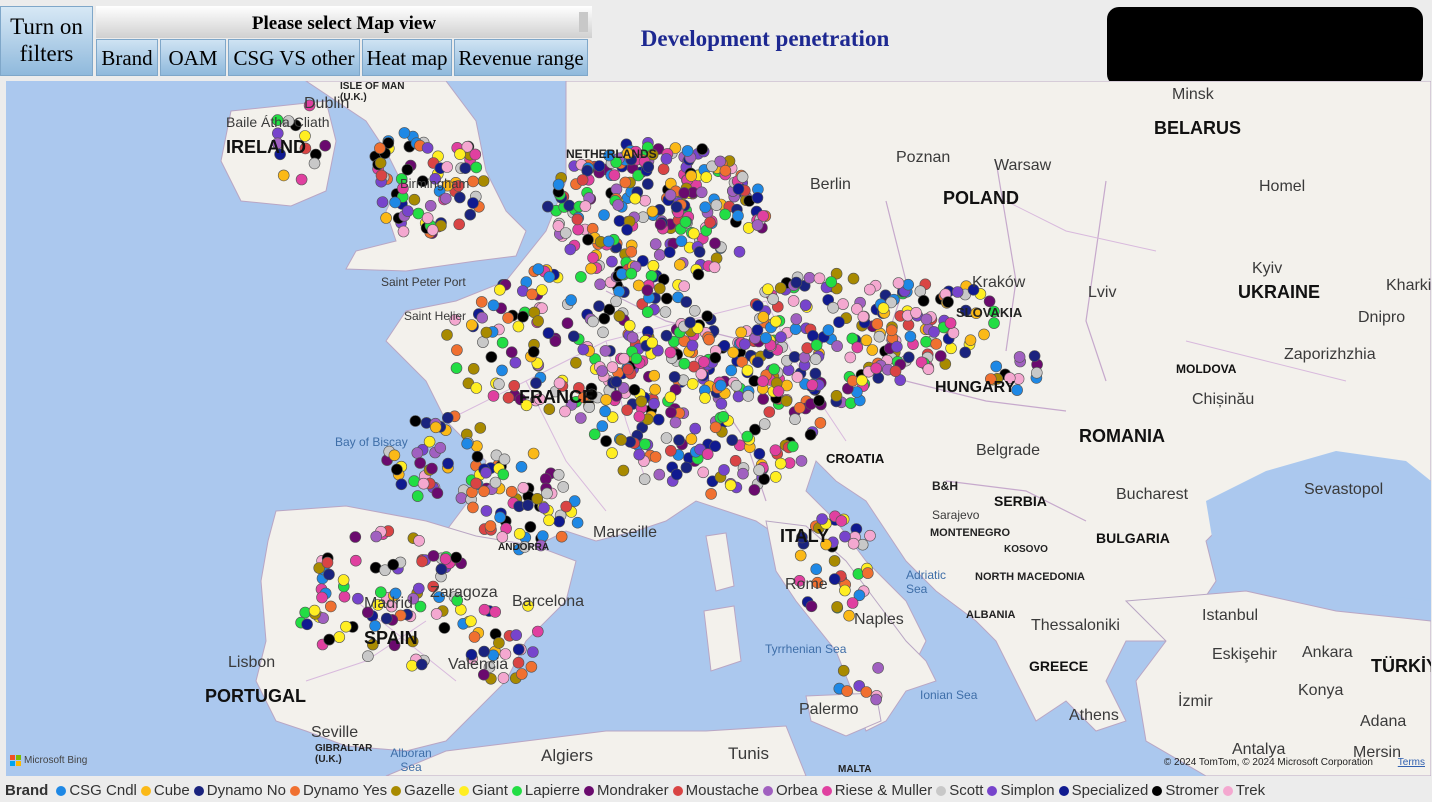 This screenshot has height=802, width=1432. What do you see at coordinates (583, 22) in the screenshot?
I see `map-view-scrollbar` at bounding box center [583, 22].